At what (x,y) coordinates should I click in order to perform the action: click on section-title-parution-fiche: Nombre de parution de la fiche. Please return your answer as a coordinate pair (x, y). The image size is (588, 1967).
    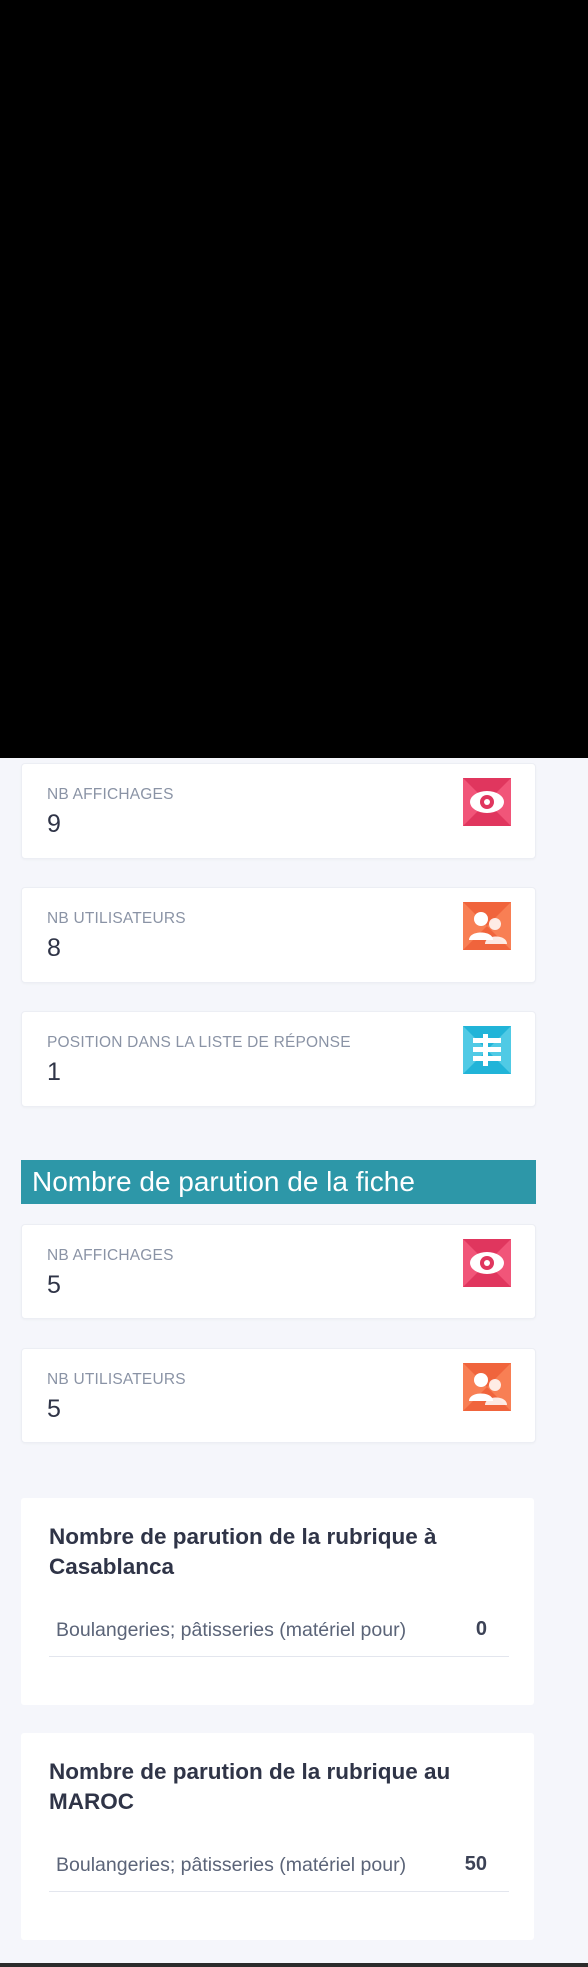
    Looking at the image, I should click on (278, 1182).